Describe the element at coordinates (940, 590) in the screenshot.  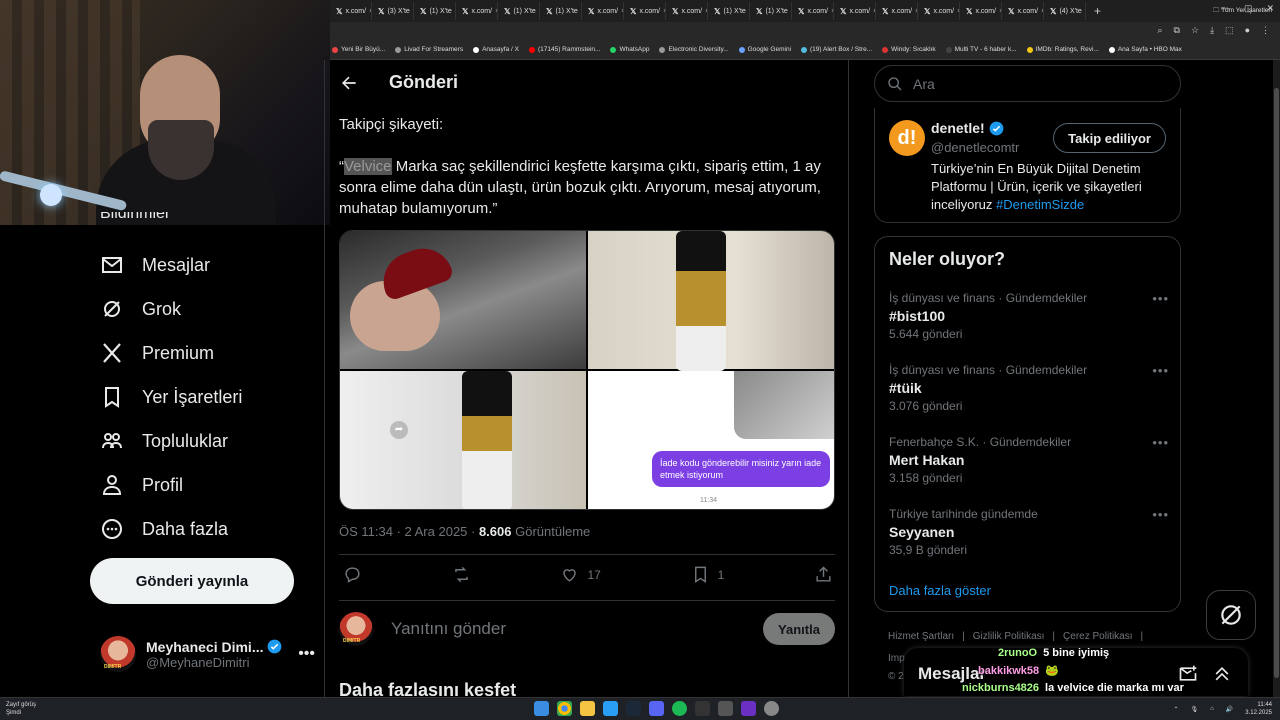
I see `show-more-link: Daha fazla göster` at that location.